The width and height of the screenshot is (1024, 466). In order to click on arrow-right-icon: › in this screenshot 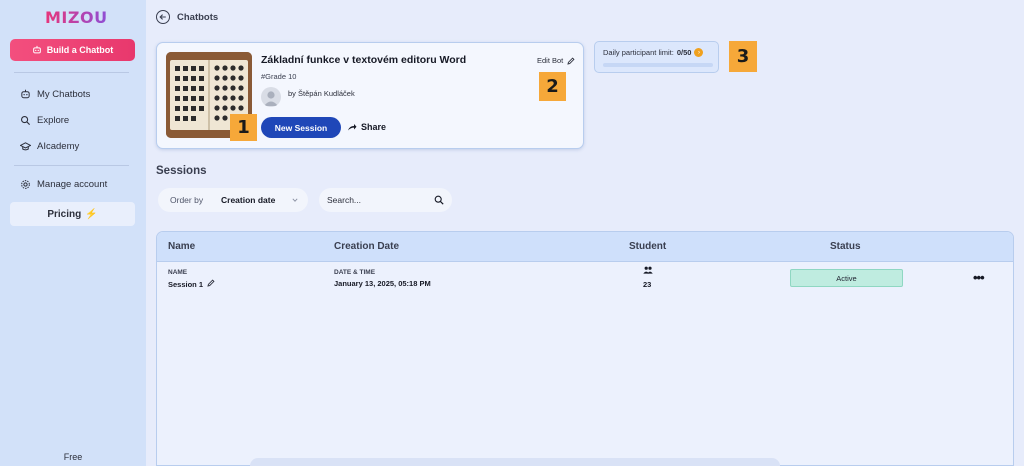, I will do `click(699, 52)`.